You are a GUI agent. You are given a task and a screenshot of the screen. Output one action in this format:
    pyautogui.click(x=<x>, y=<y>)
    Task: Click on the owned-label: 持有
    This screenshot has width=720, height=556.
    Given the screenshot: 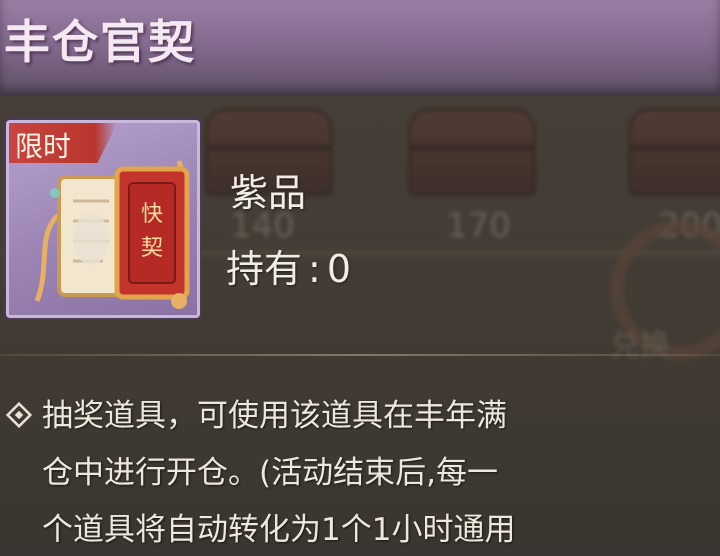 What is the action you would take?
    pyautogui.click(x=264, y=269)
    